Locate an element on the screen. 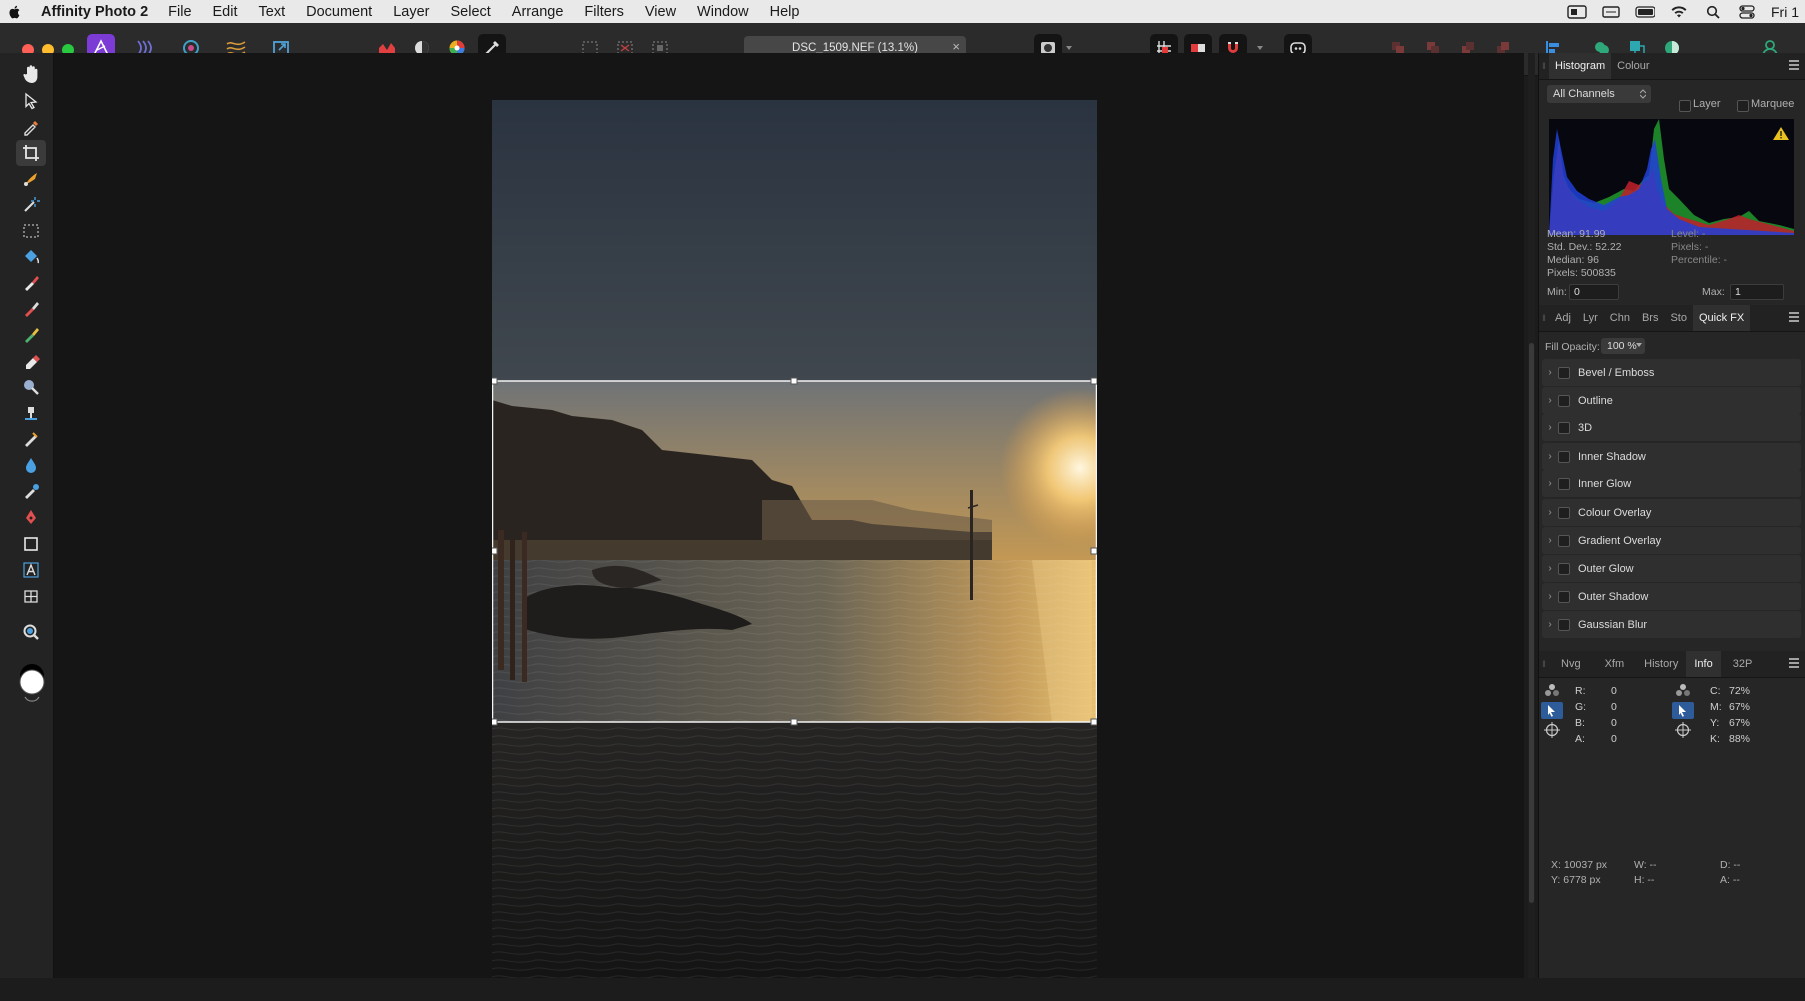 Image resolution: width=1805 pixels, height=1001 pixels. smudge-brush-tool-icon is located at coordinates (31, 491).